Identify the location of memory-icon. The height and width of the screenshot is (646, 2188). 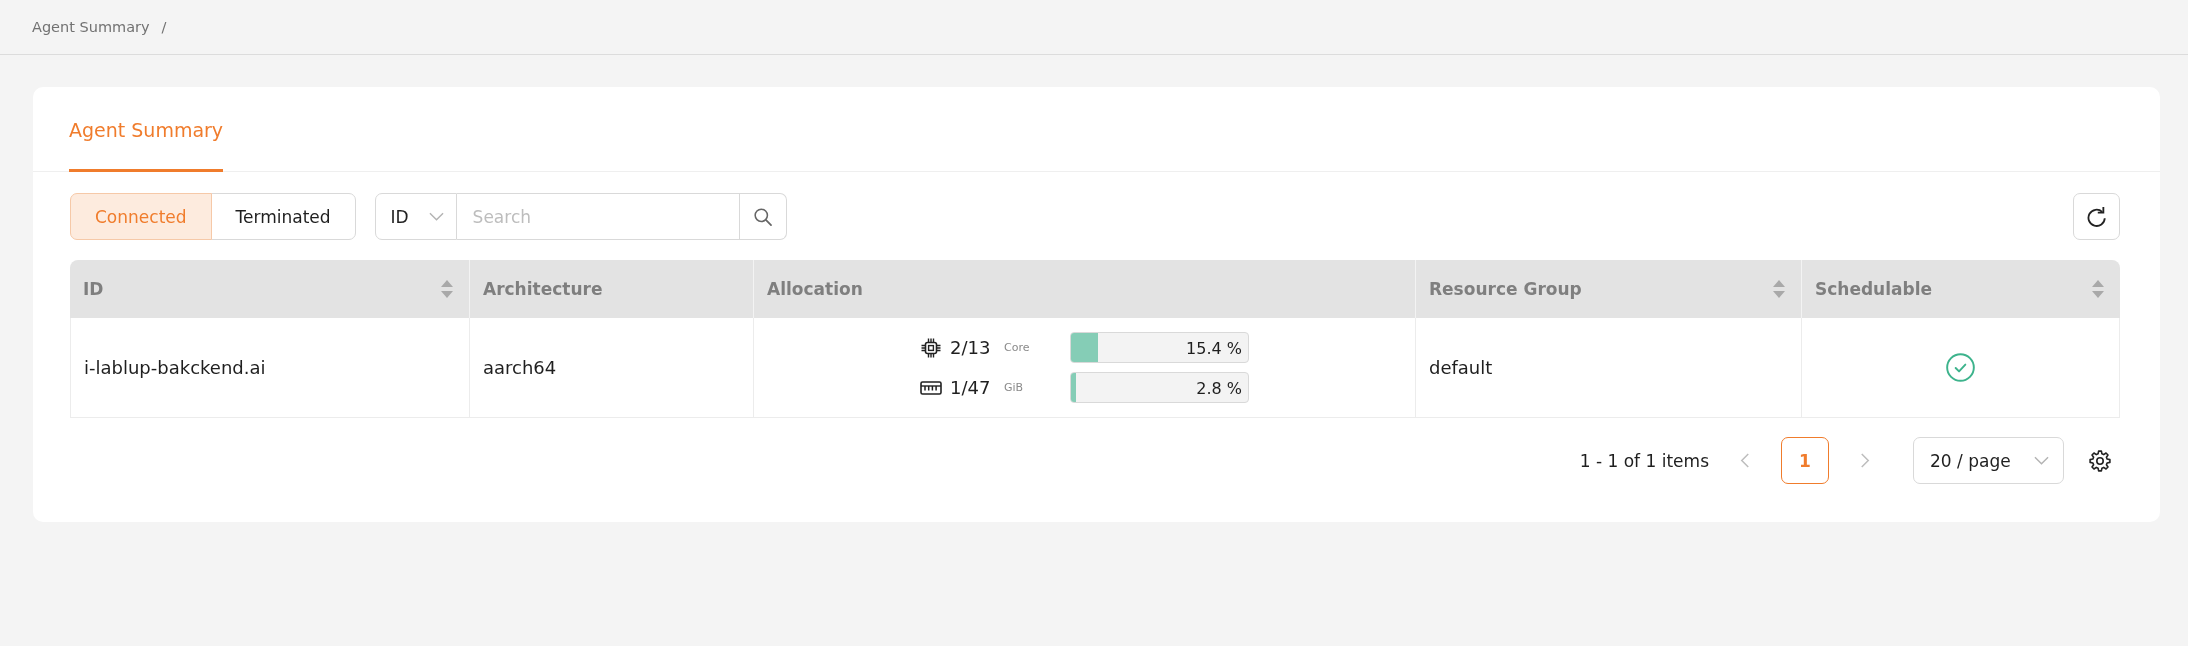
(931, 387).